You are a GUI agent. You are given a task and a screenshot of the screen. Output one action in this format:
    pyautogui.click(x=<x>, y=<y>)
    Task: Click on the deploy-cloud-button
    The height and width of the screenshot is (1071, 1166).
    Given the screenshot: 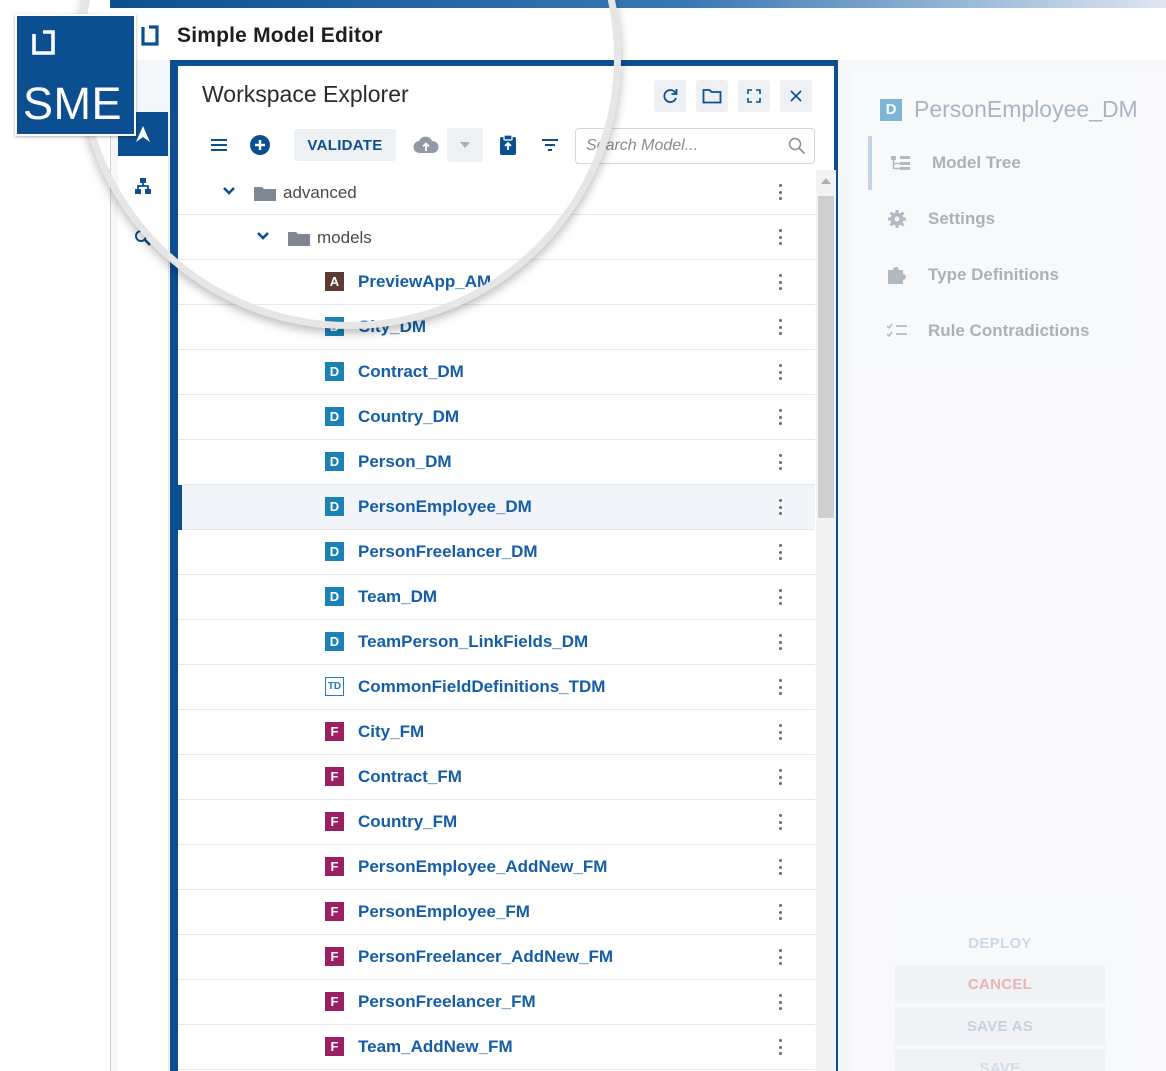 What is the action you would take?
    pyautogui.click(x=426, y=145)
    